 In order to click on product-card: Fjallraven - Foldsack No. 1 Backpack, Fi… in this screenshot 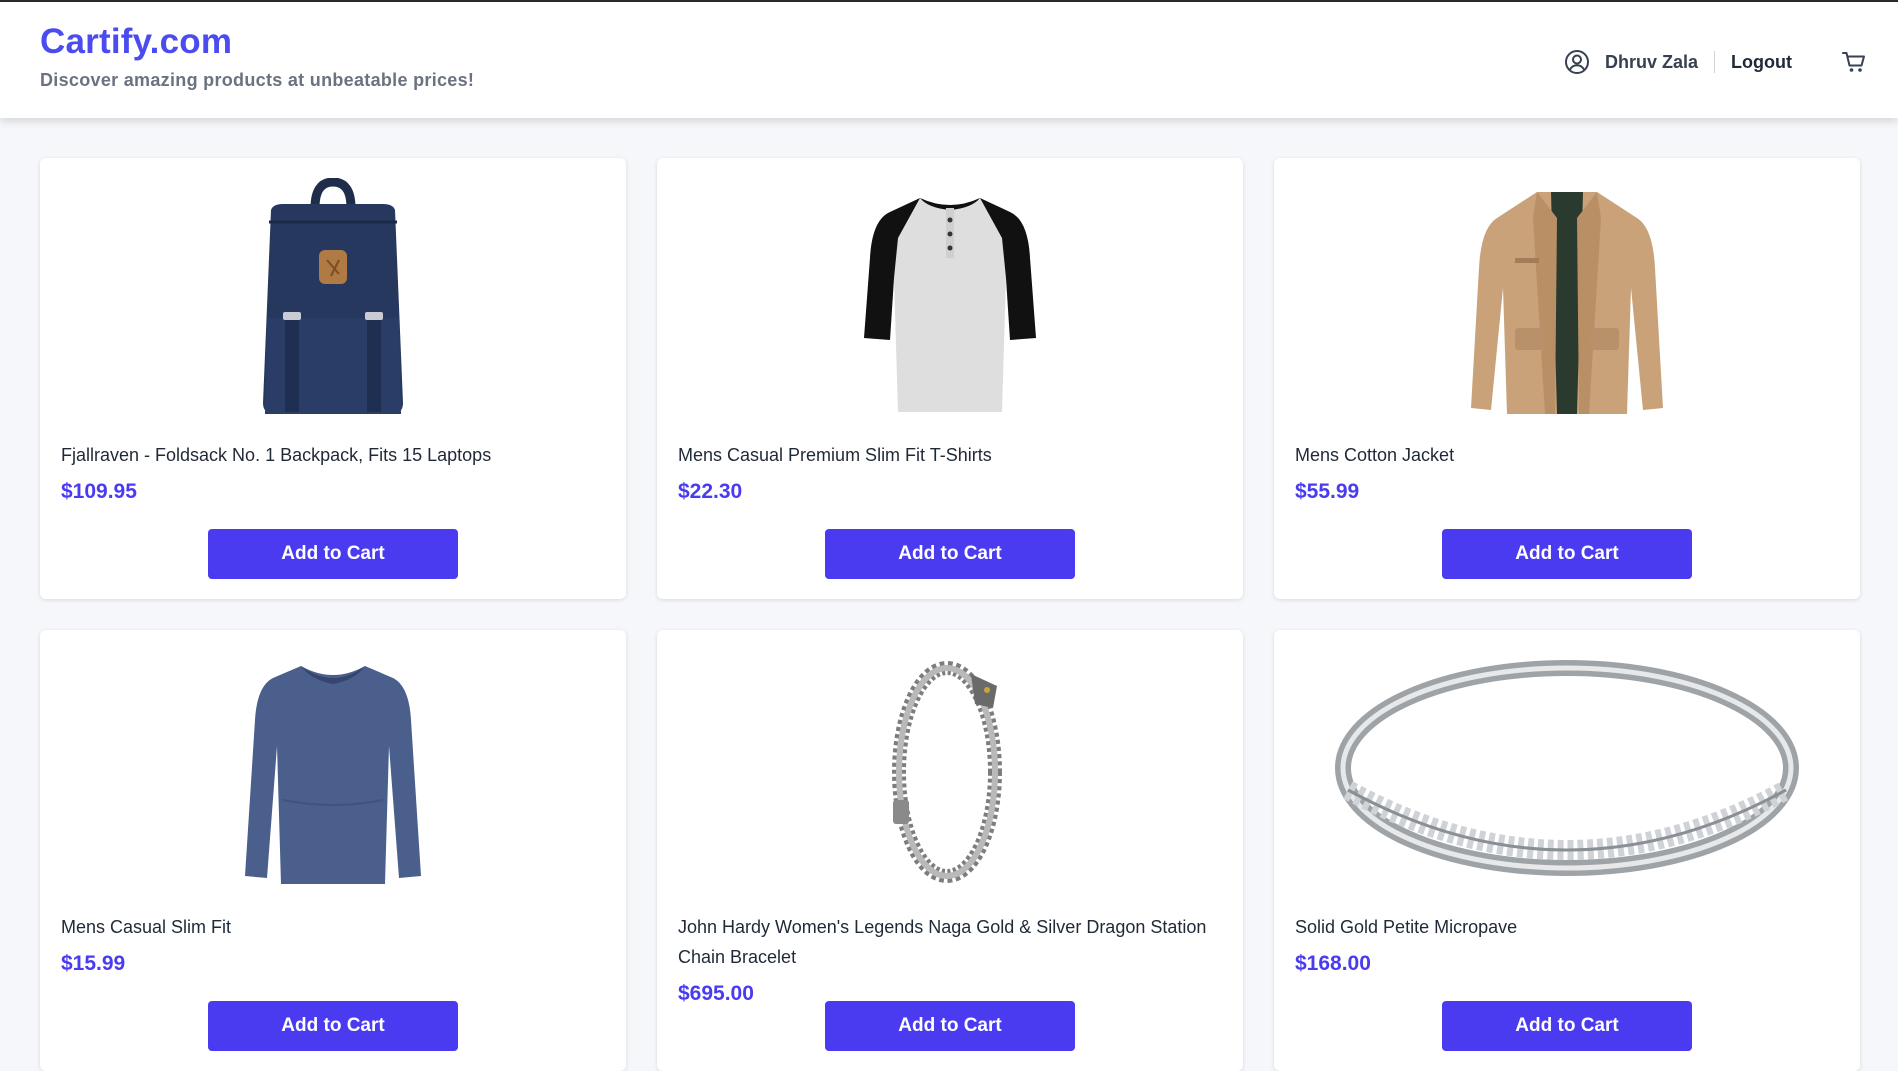, I will do `click(333, 378)`.